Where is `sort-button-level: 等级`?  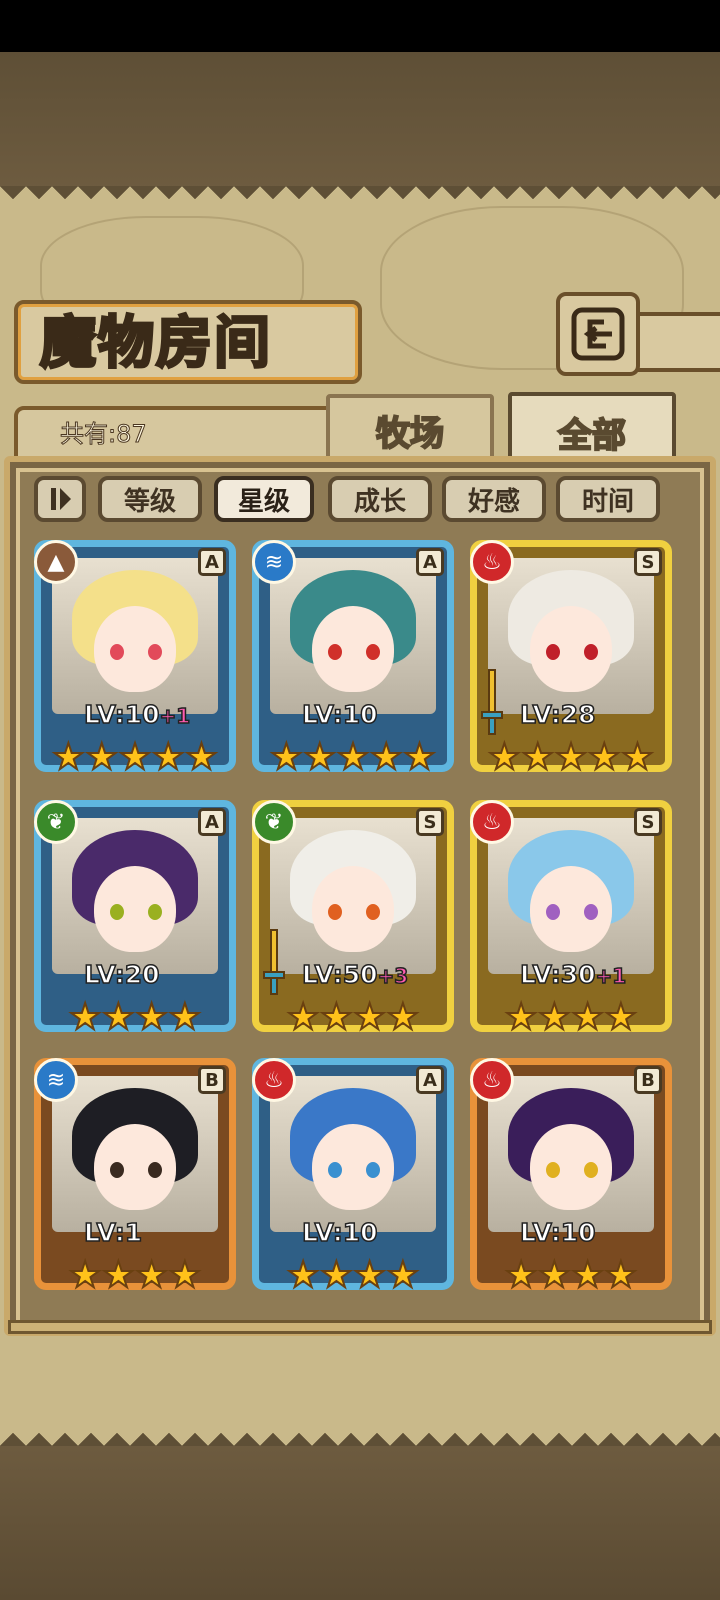 sort-button-level: 等级 is located at coordinates (150, 499).